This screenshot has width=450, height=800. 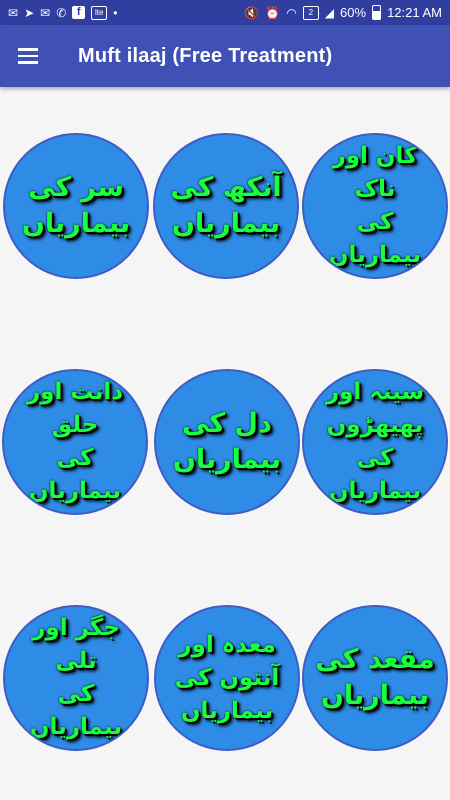 I want to click on status-bar: ✉ ➤ ✉ ✆ f lte • 🔇 ⏰ ◠ 2 ◢ 60% 12:21 AM, so click(x=225, y=12).